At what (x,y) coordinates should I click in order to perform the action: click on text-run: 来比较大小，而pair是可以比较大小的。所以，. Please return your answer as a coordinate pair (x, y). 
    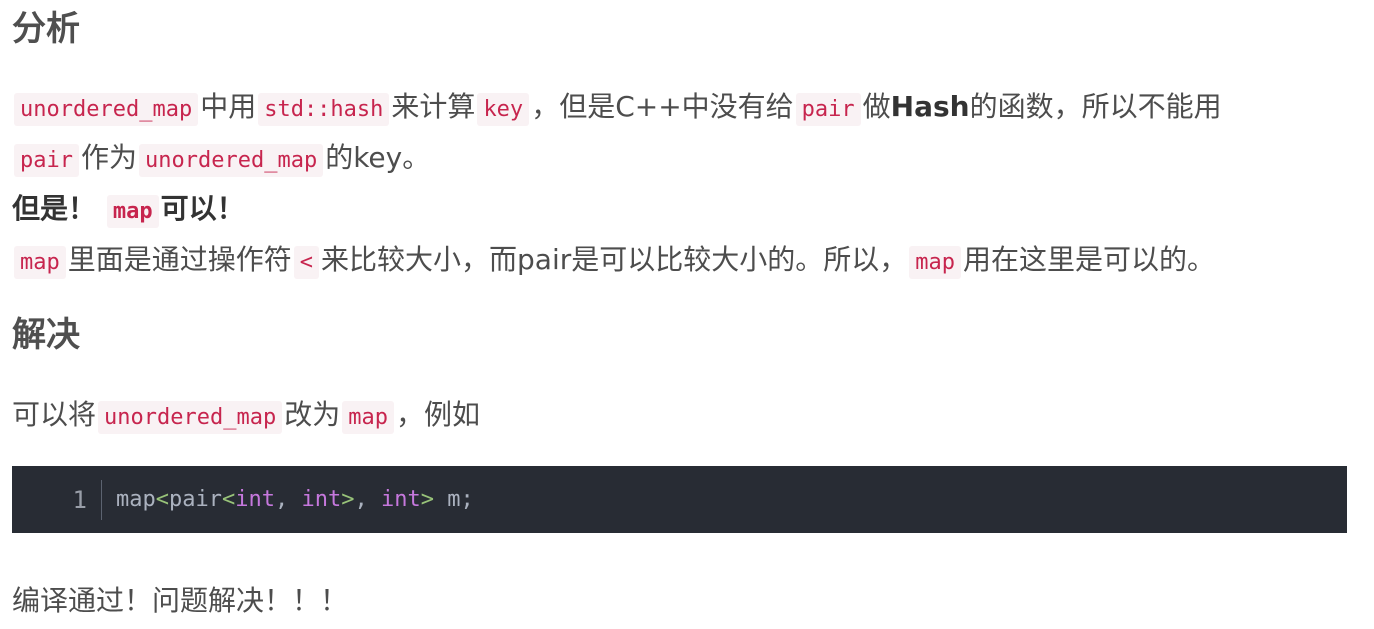
    Looking at the image, I should click on (614, 259).